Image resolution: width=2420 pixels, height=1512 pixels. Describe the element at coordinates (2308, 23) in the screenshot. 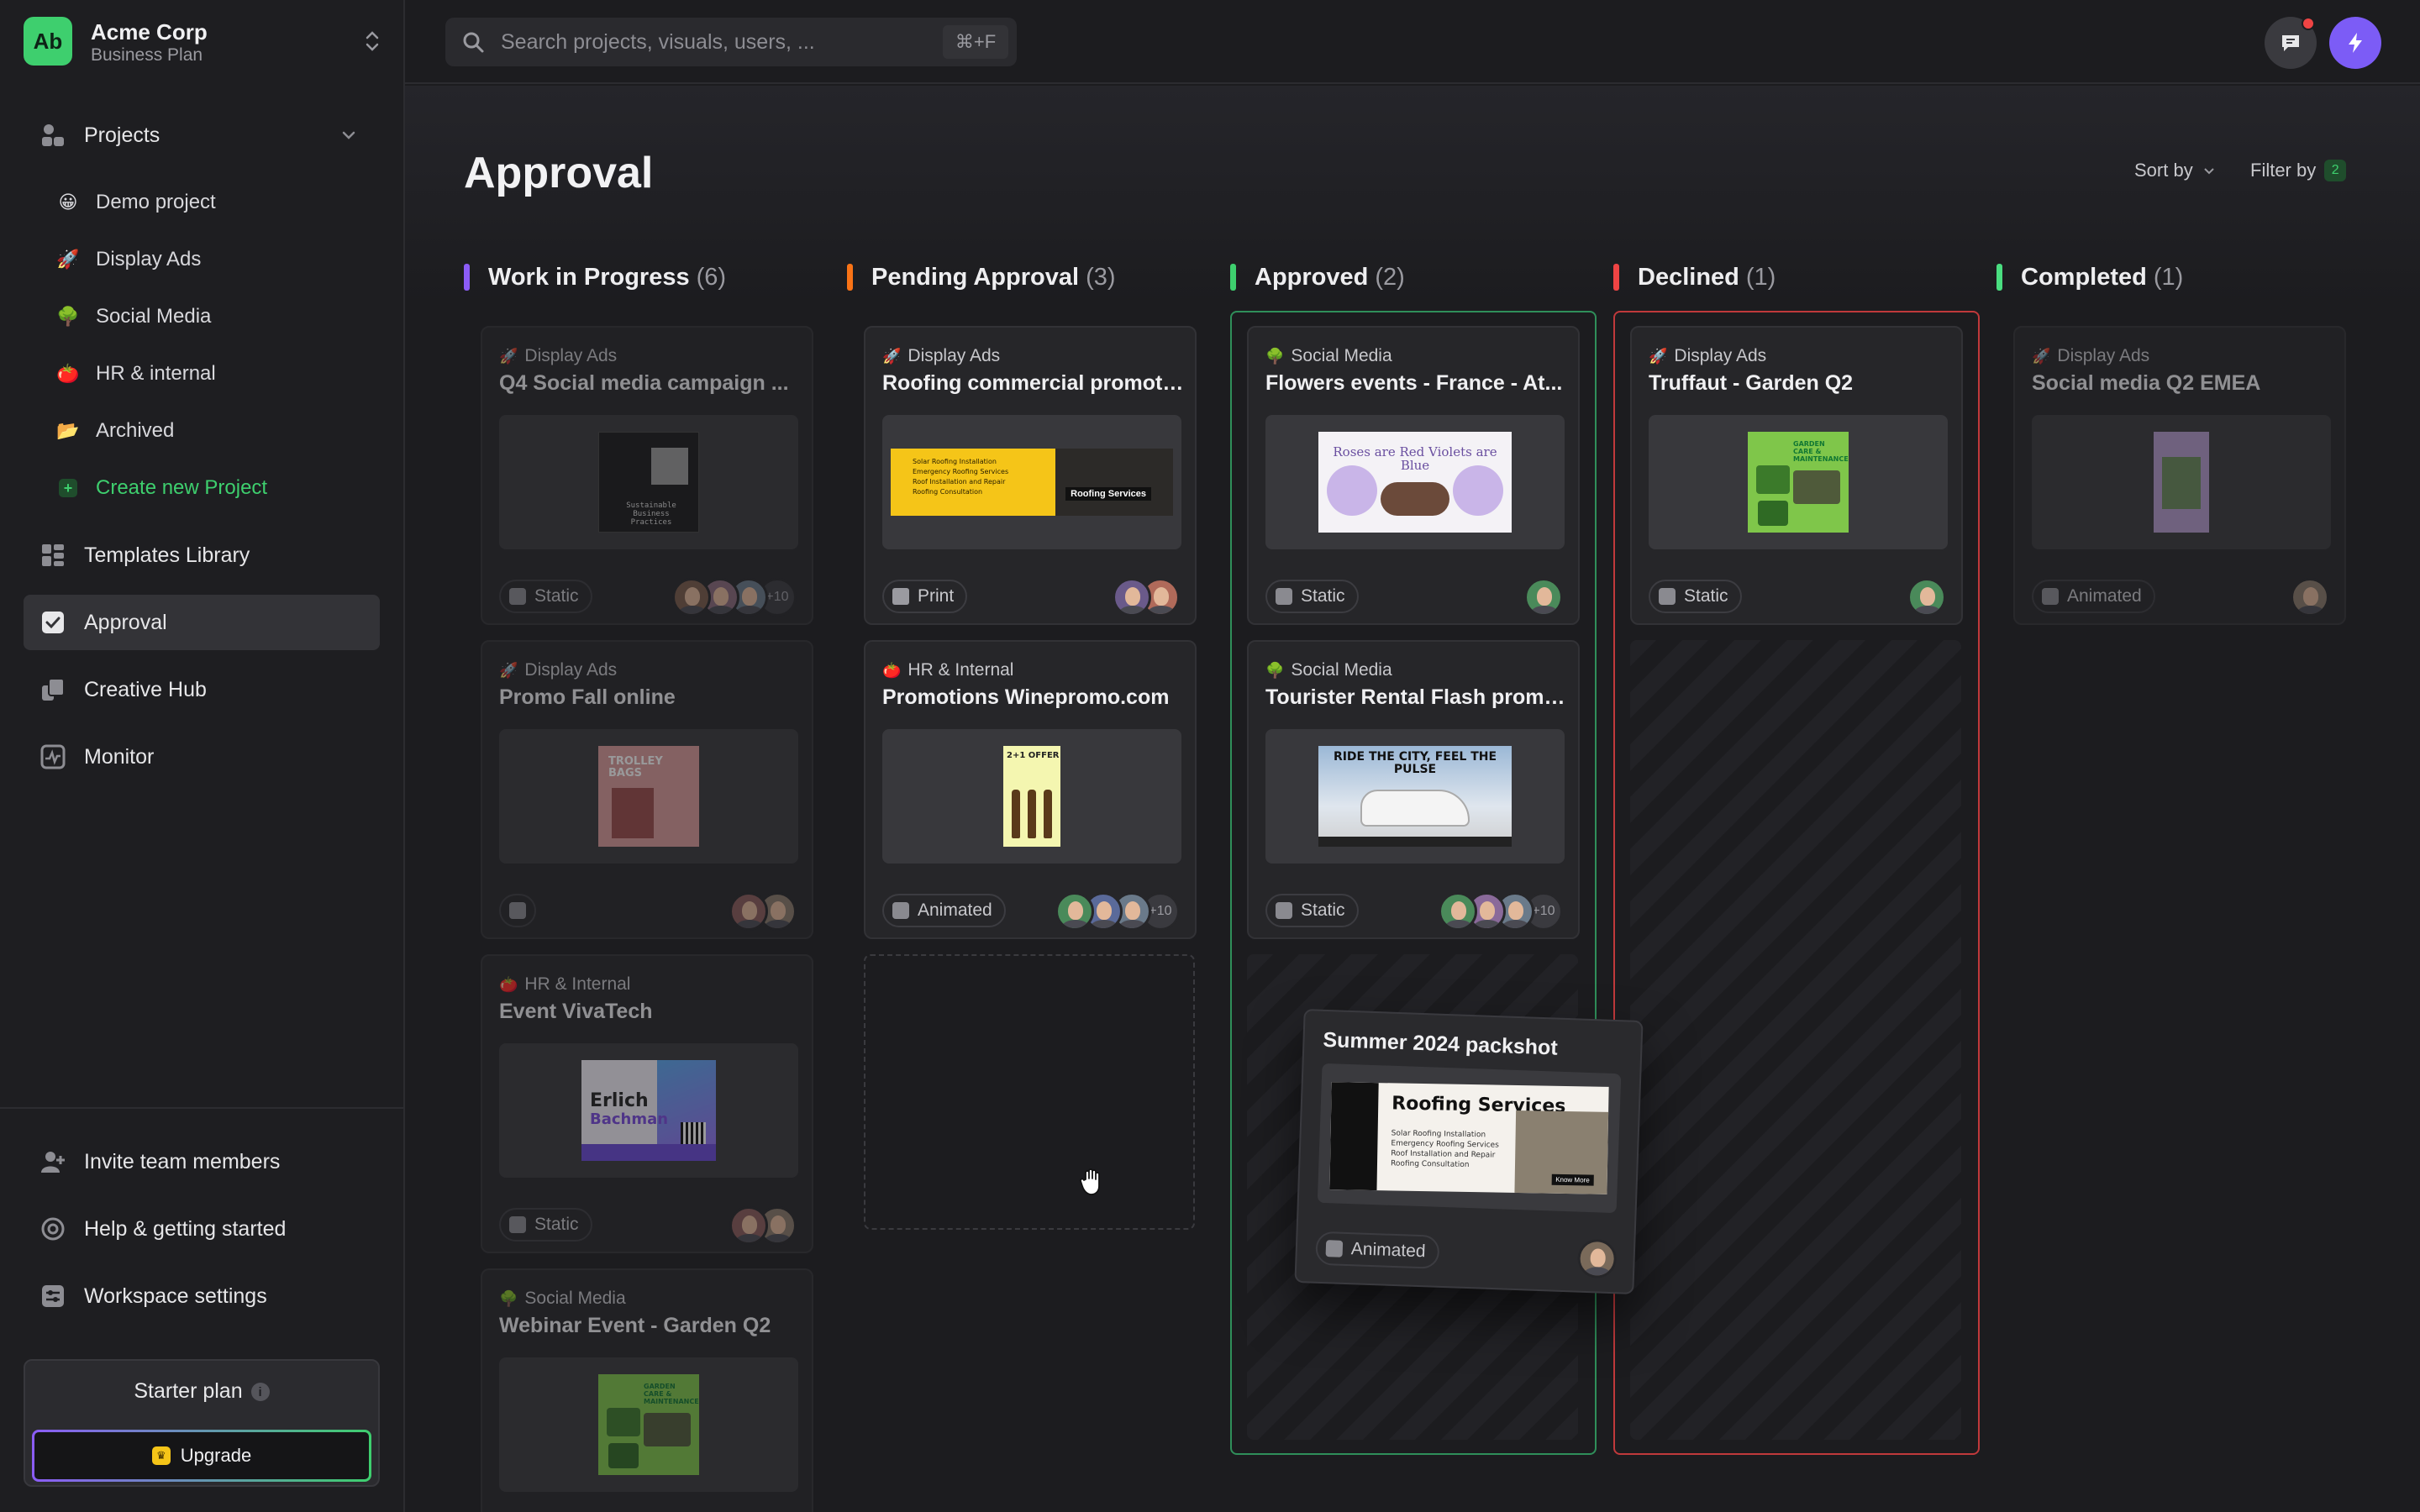

I see `notification-dot` at that location.